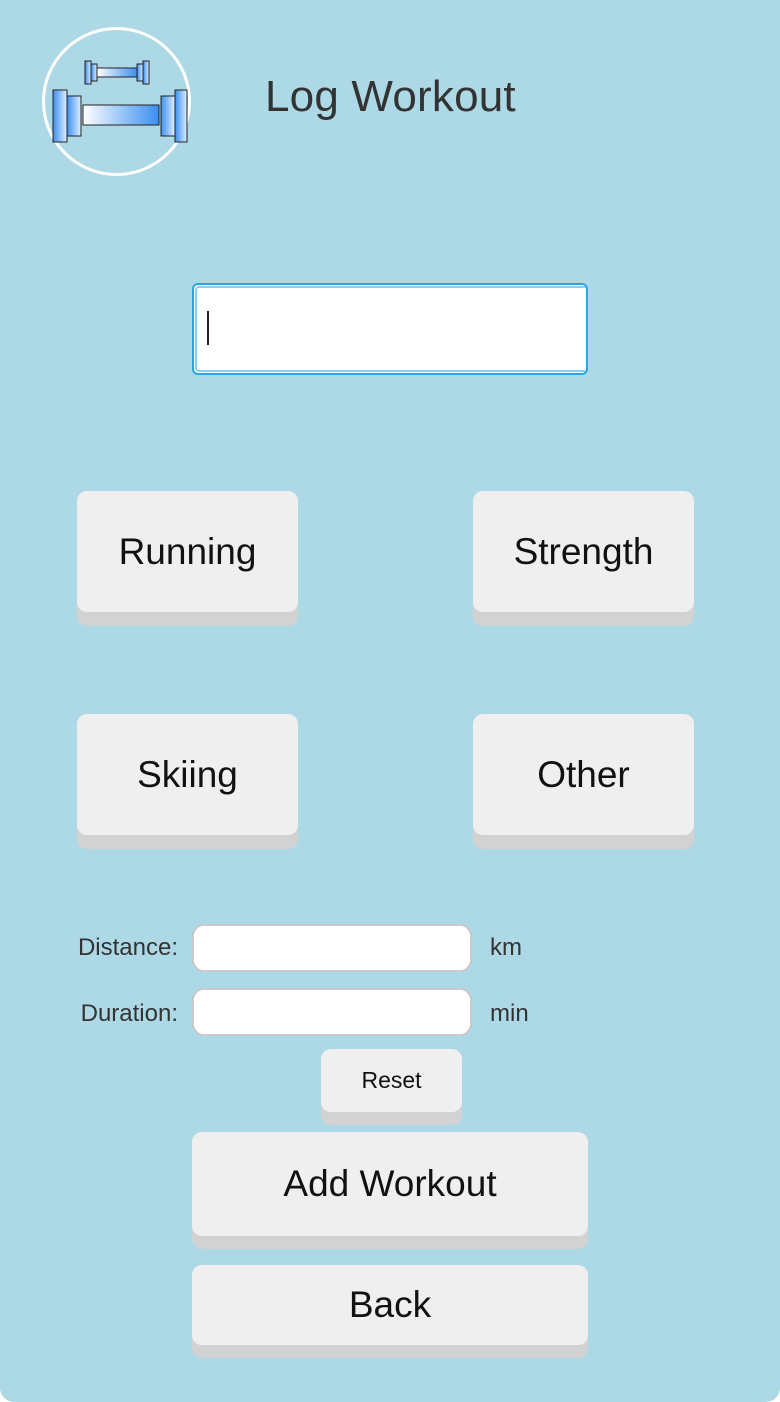 The width and height of the screenshot is (780, 1402). What do you see at coordinates (391, 1080) in the screenshot?
I see `reset-button: Reset` at bounding box center [391, 1080].